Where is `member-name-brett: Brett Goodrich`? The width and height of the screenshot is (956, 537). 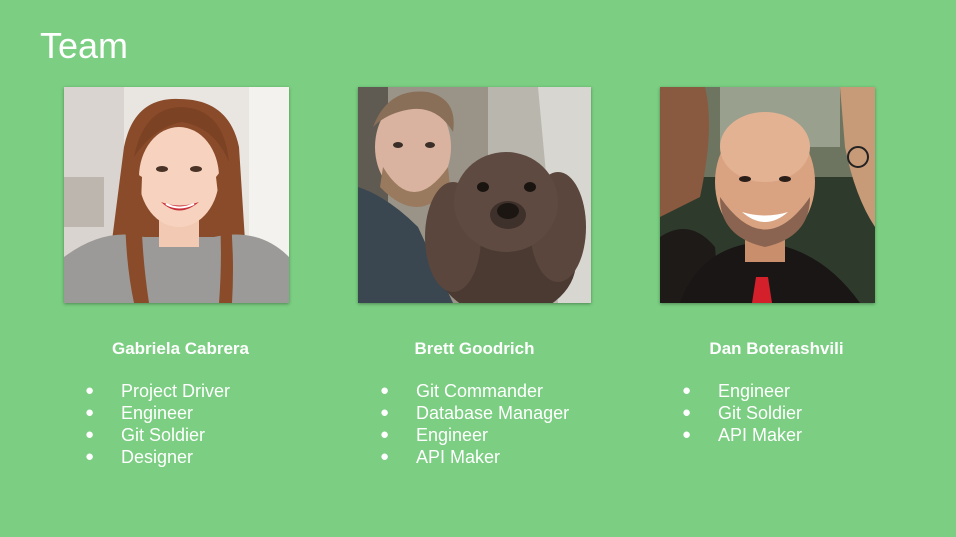 member-name-brett: Brett Goodrich is located at coordinates (474, 348).